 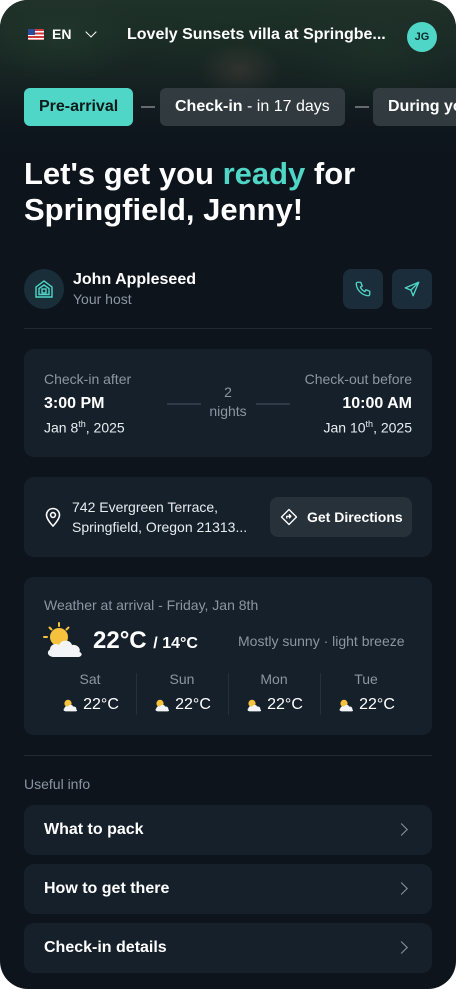 I want to click on checkout-time: 10:00 AM, so click(x=377, y=403).